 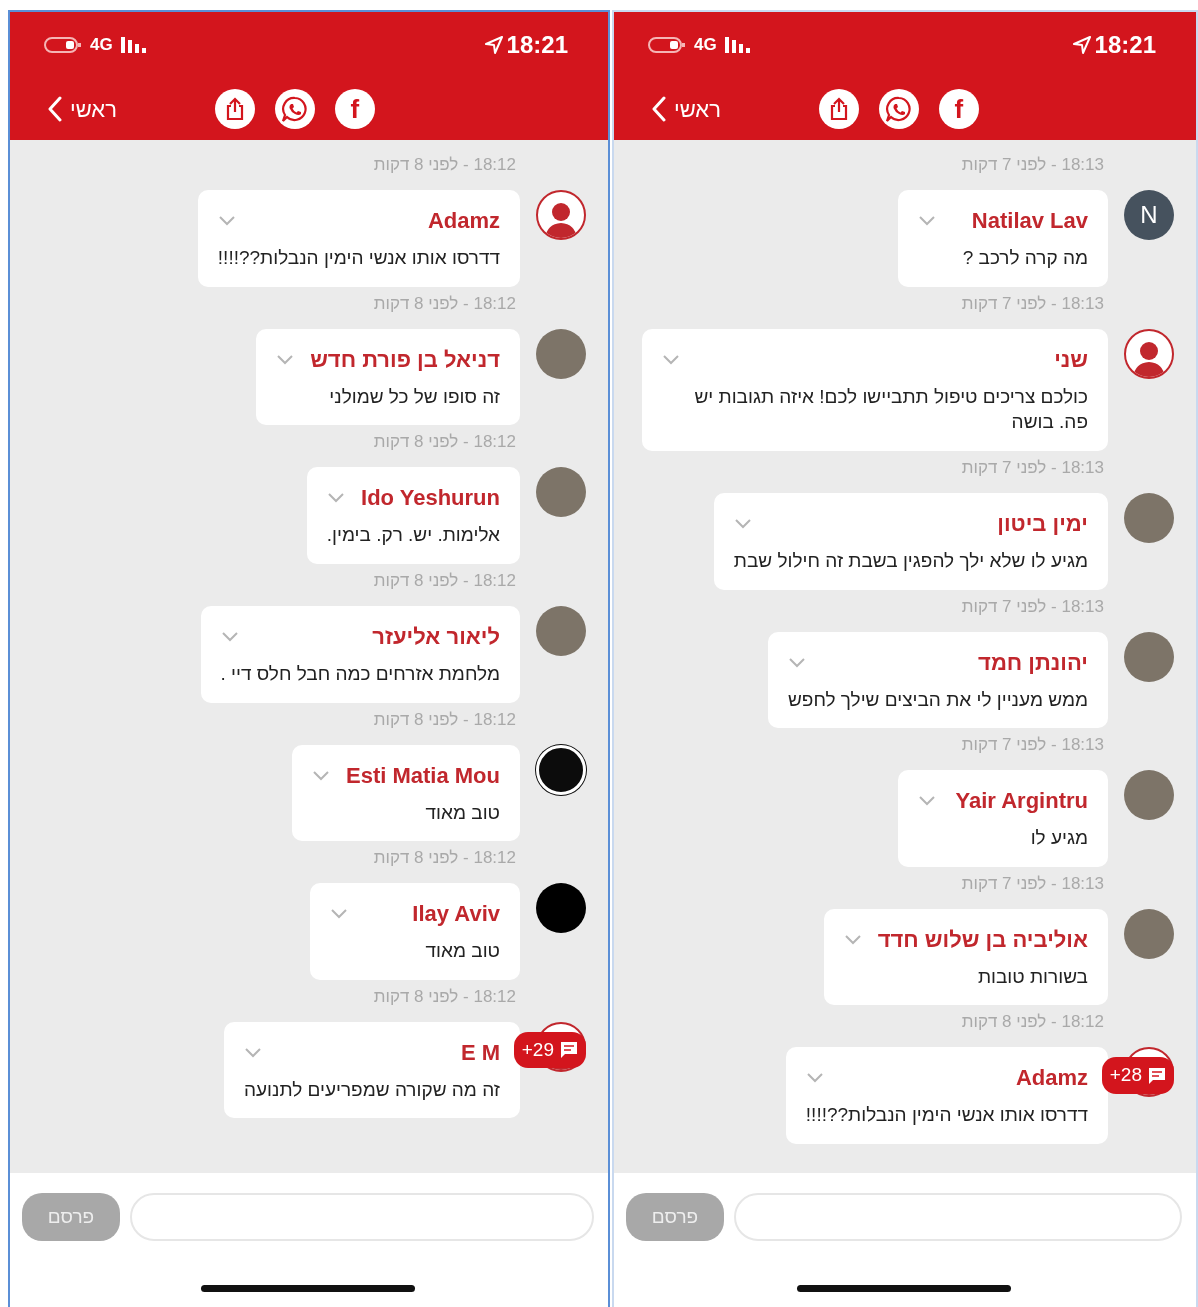 I want to click on comment-text: זה מה שקורה שמפריעים לתנועה, so click(x=372, y=1089).